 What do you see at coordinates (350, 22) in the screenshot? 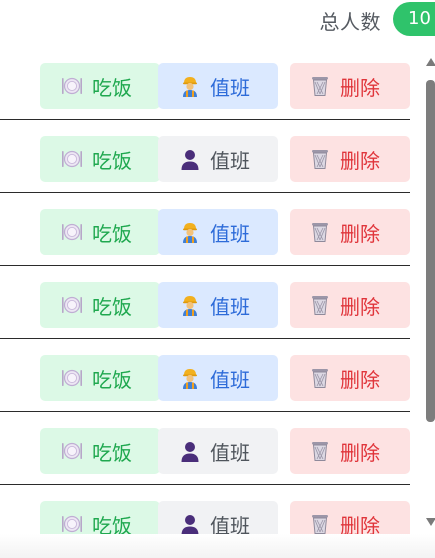
I see `total-people-label: 总人数` at bounding box center [350, 22].